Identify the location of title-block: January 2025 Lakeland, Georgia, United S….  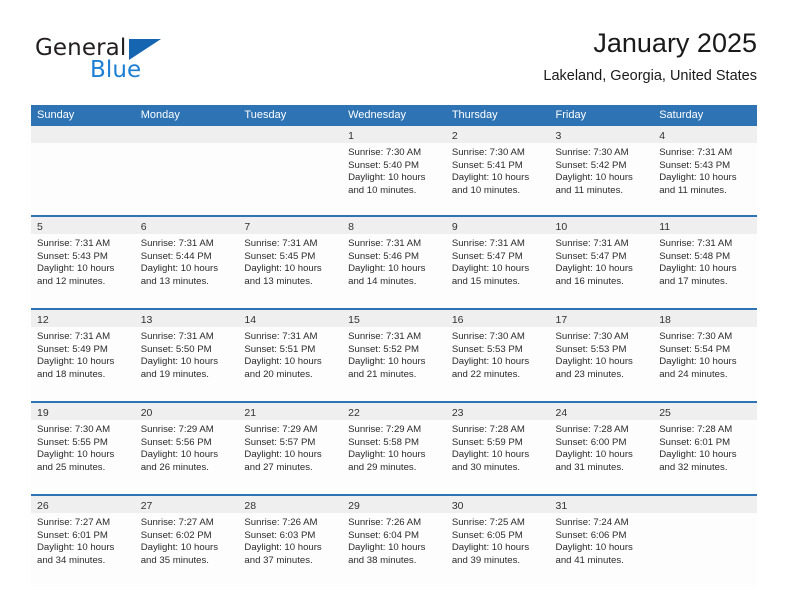
(650, 55).